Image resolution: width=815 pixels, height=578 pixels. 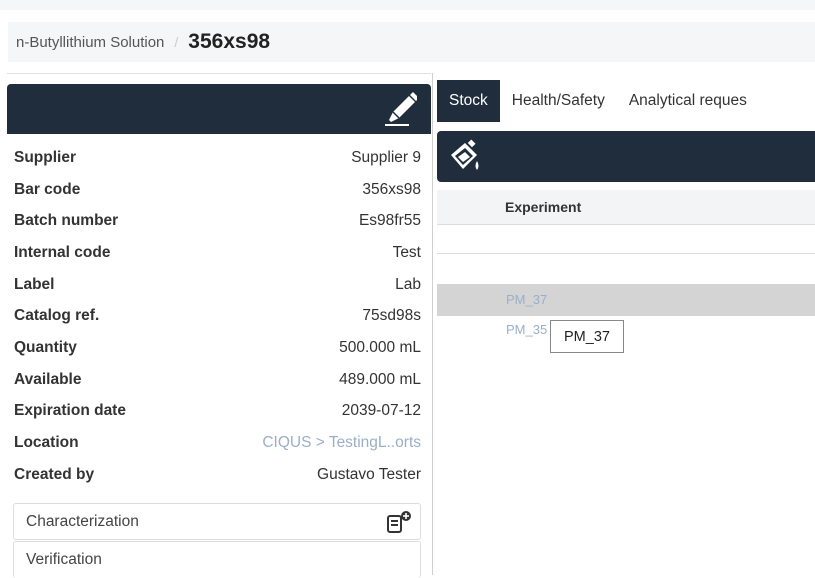 What do you see at coordinates (386, 157) in the screenshot?
I see `property-value: Supplier 9` at bounding box center [386, 157].